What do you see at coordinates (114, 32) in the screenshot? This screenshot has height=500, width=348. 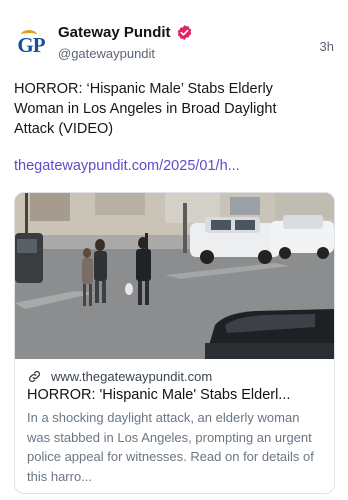 I see `author-display-name: Gateway Pundit` at bounding box center [114, 32].